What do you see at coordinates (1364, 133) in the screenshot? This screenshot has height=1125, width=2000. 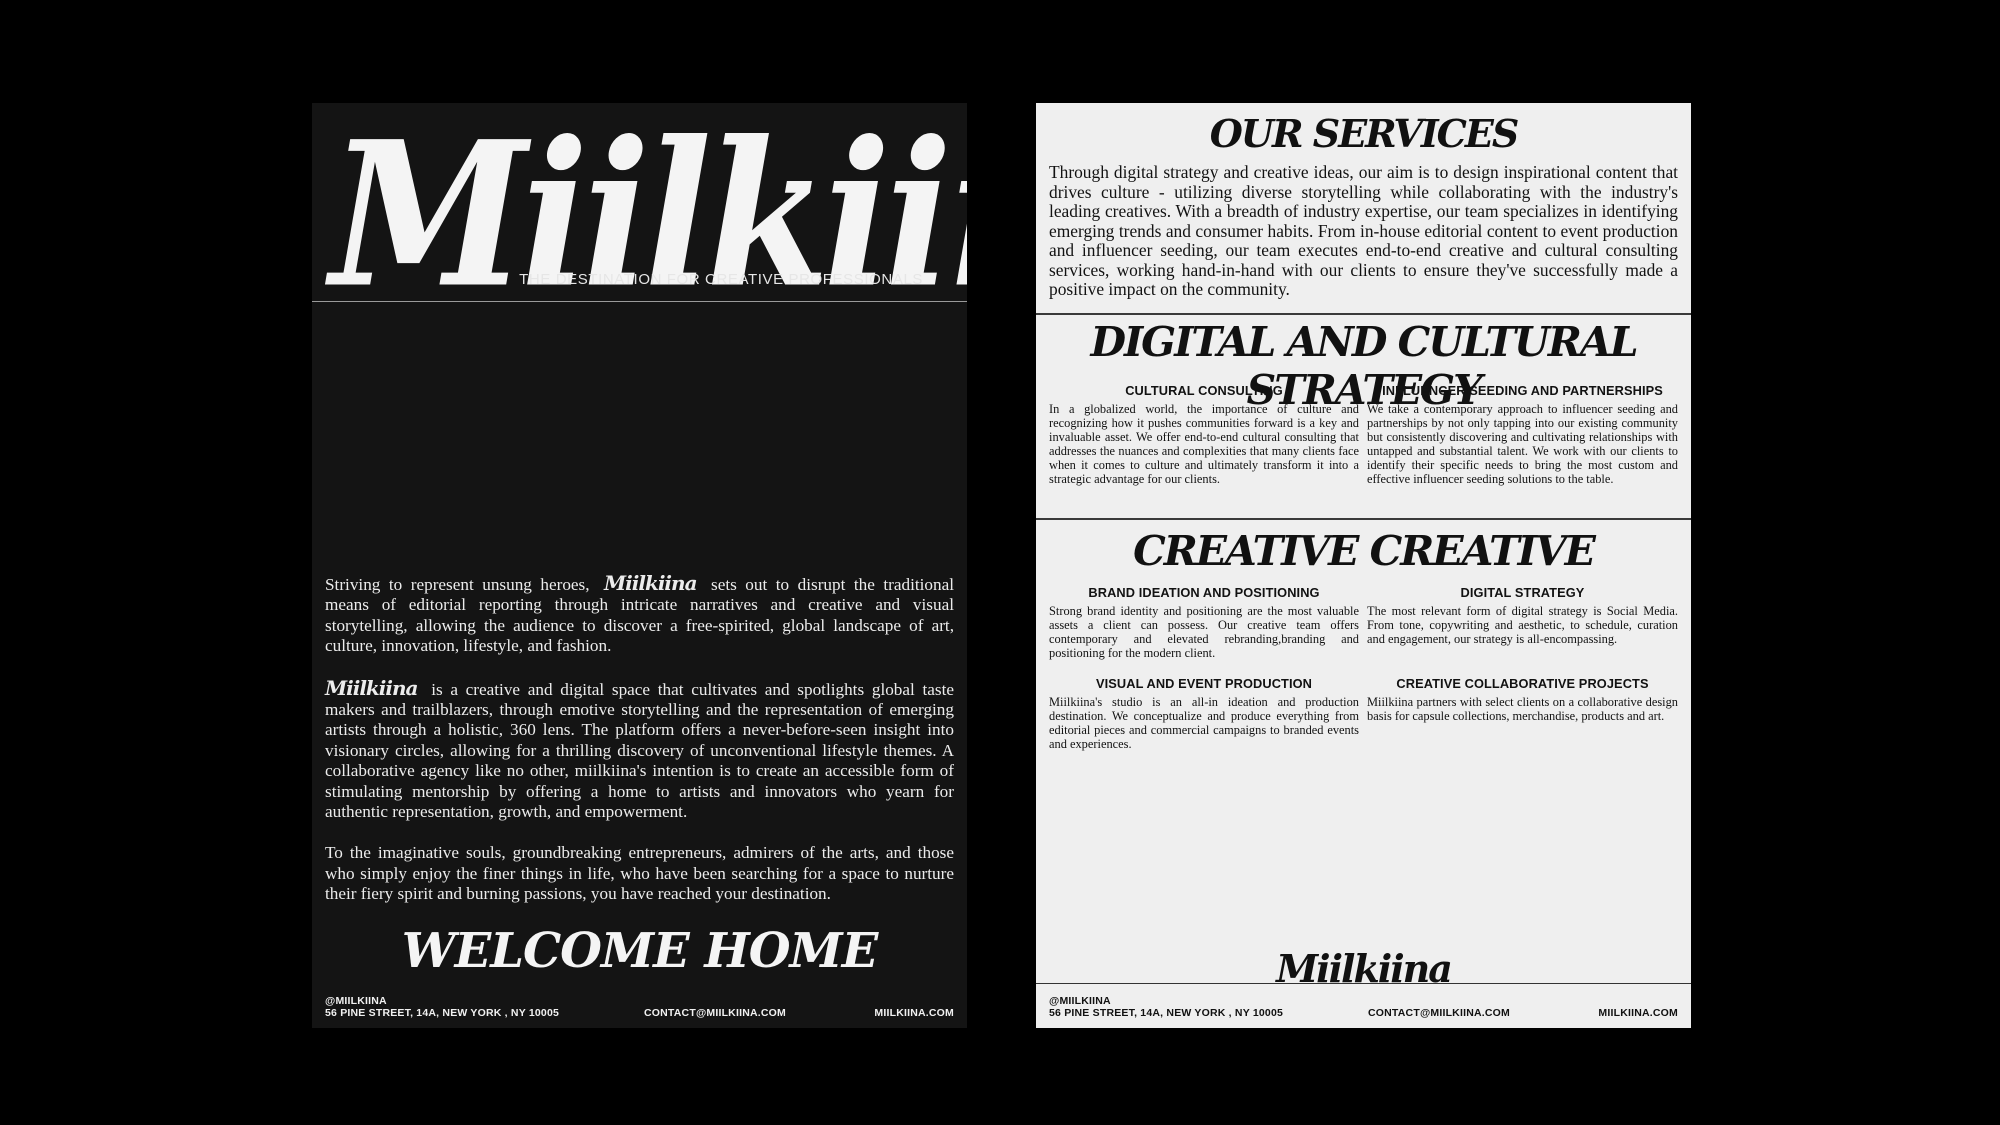 I see `services-title: OUR SERVICES` at bounding box center [1364, 133].